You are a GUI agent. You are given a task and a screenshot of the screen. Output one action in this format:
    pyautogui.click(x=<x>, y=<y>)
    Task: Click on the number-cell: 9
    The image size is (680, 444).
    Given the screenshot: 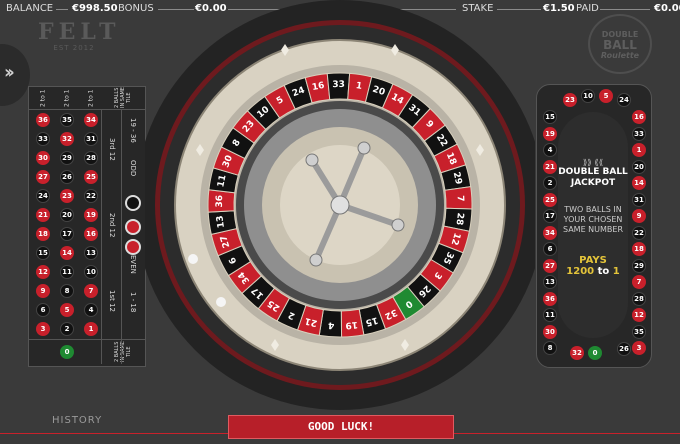 What is the action you would take?
    pyautogui.click(x=43, y=291)
    